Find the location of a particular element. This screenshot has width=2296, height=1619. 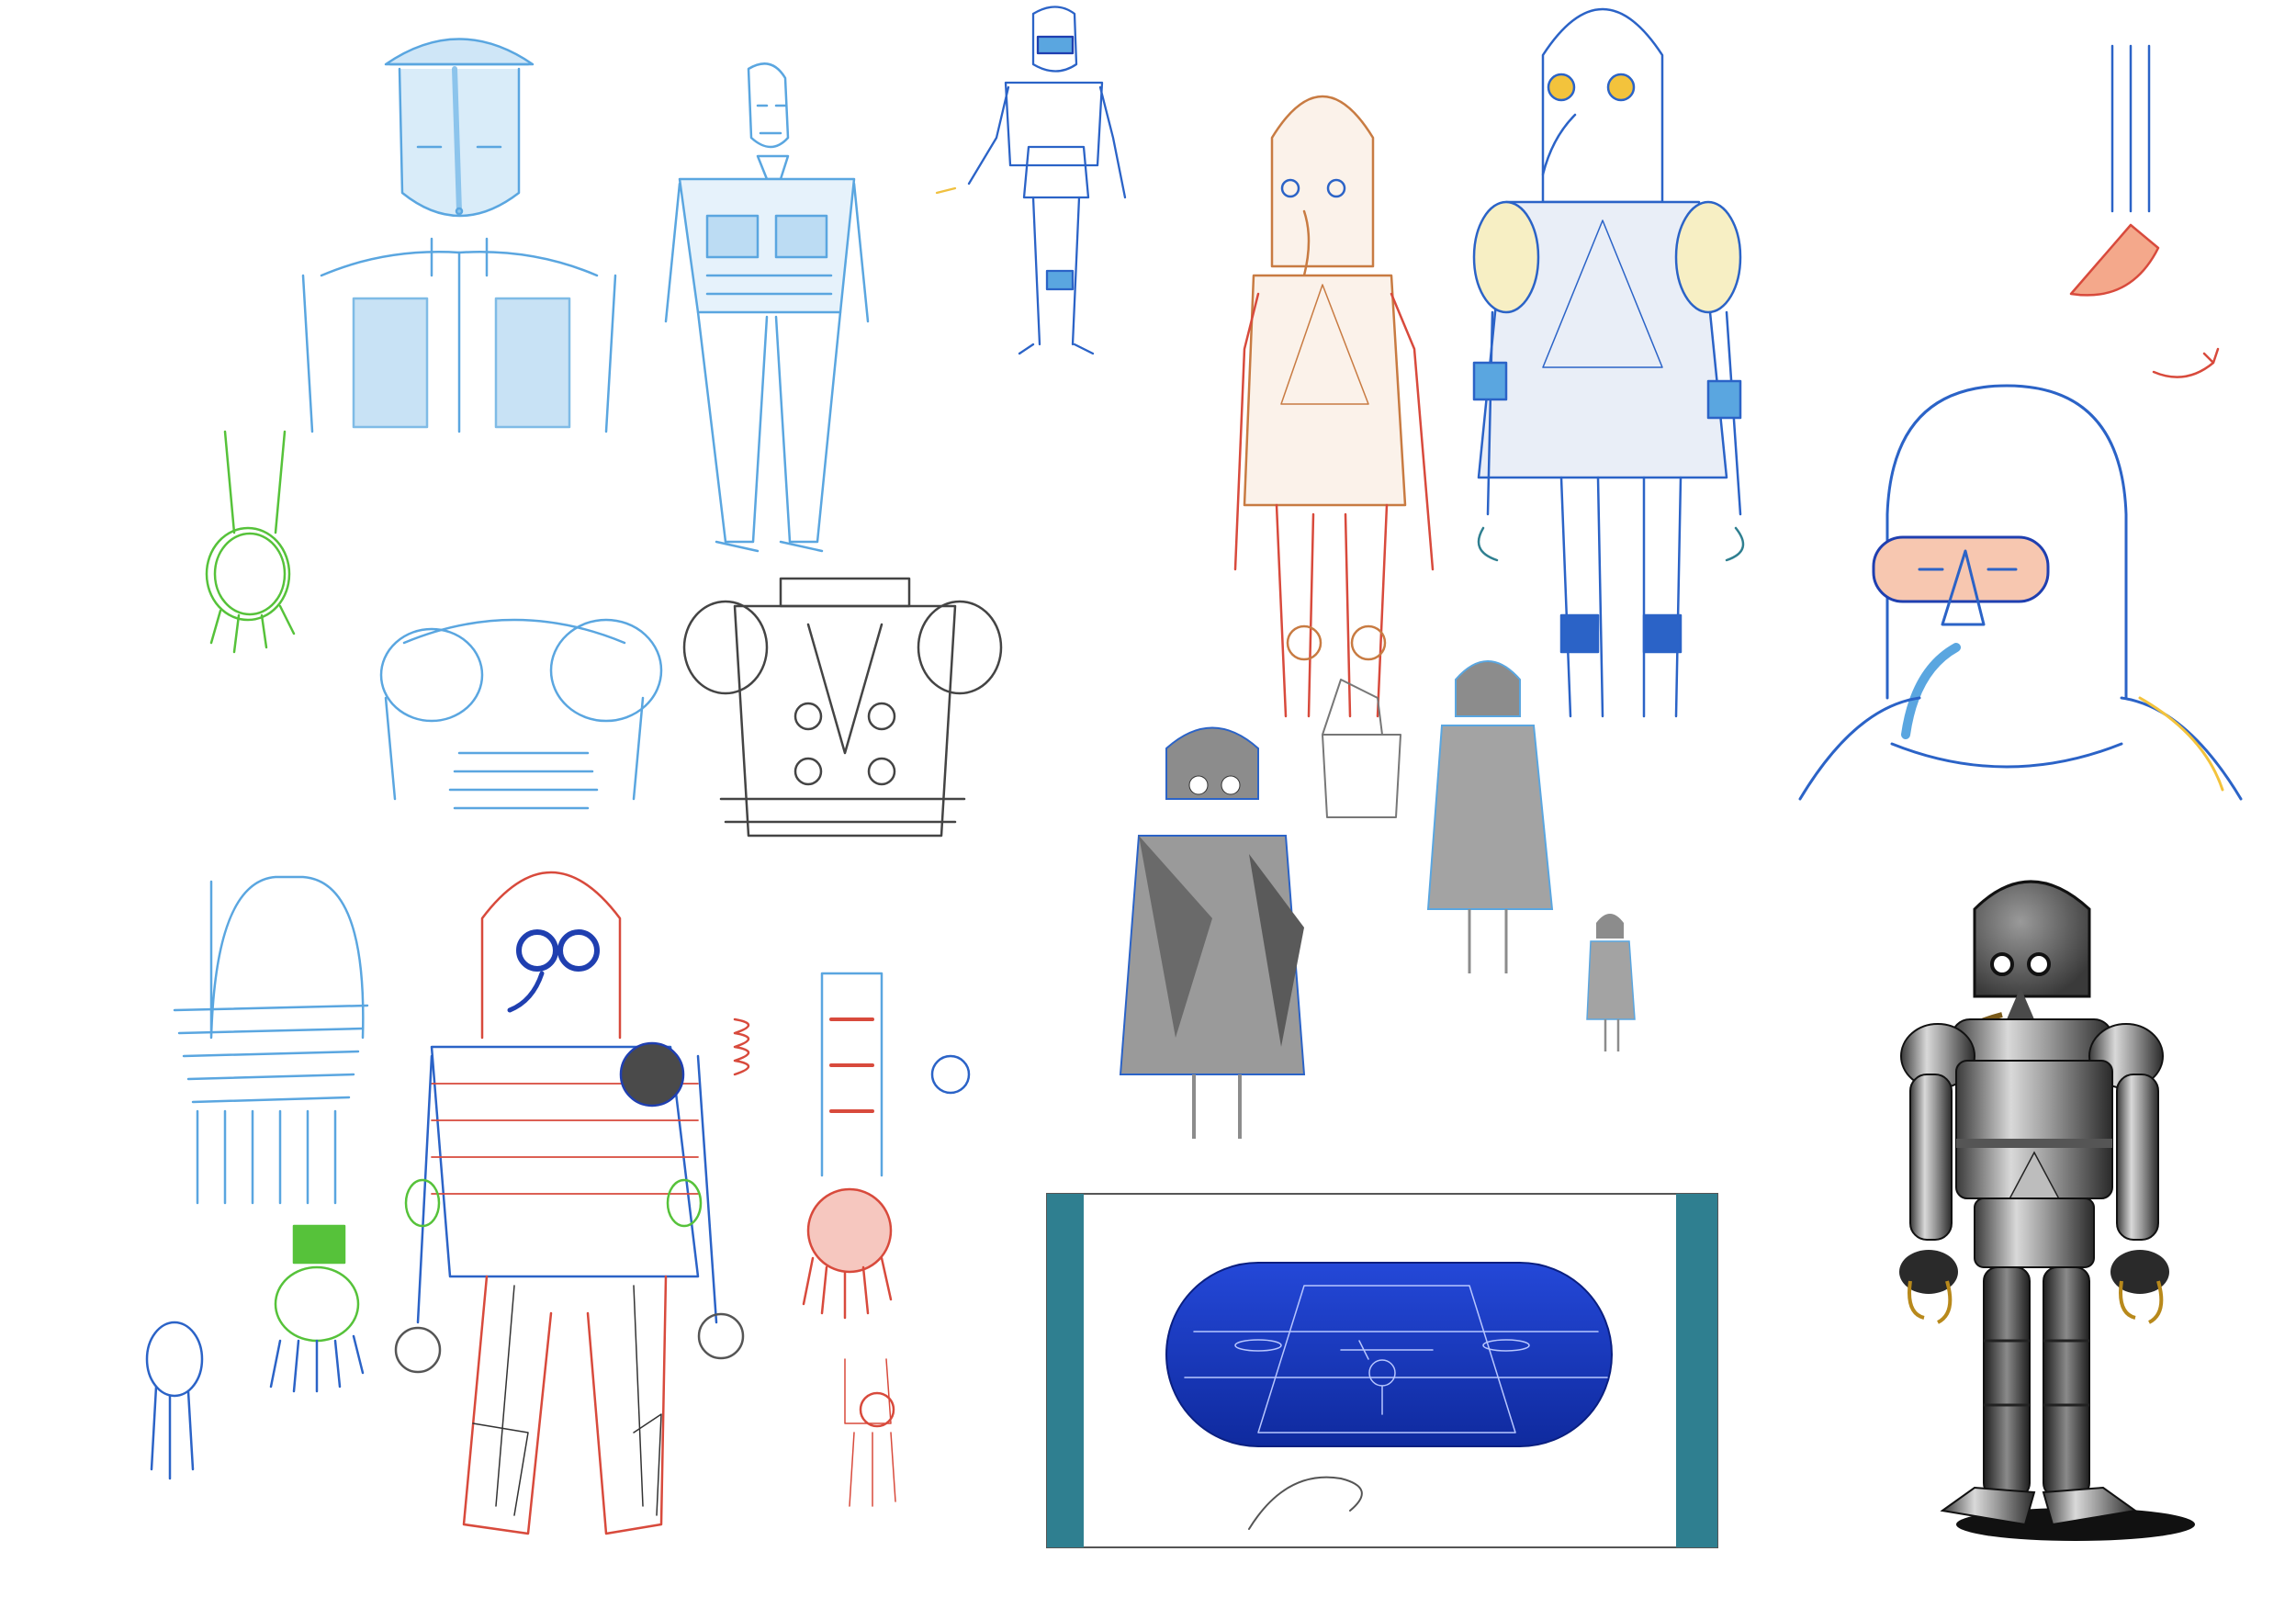

grey-silhouettes is located at coordinates (1377, 899).